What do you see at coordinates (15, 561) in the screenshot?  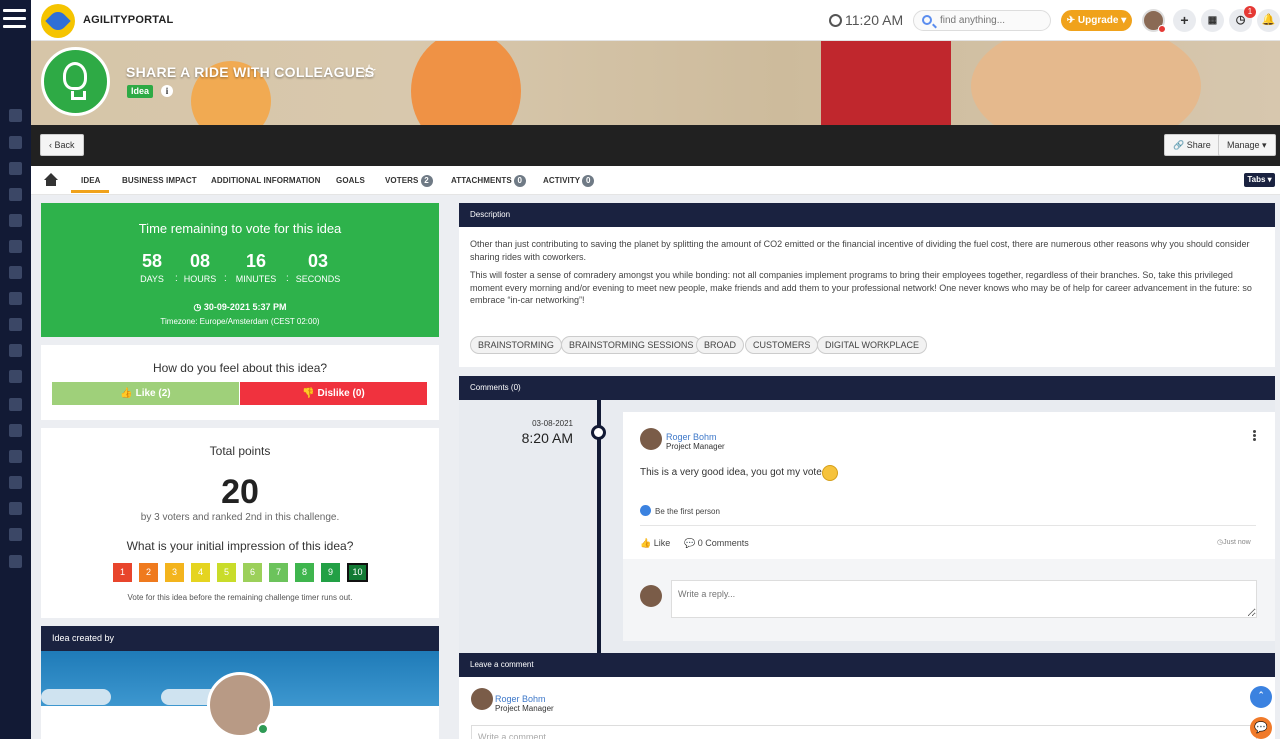 I see `logout-nav-icon` at bounding box center [15, 561].